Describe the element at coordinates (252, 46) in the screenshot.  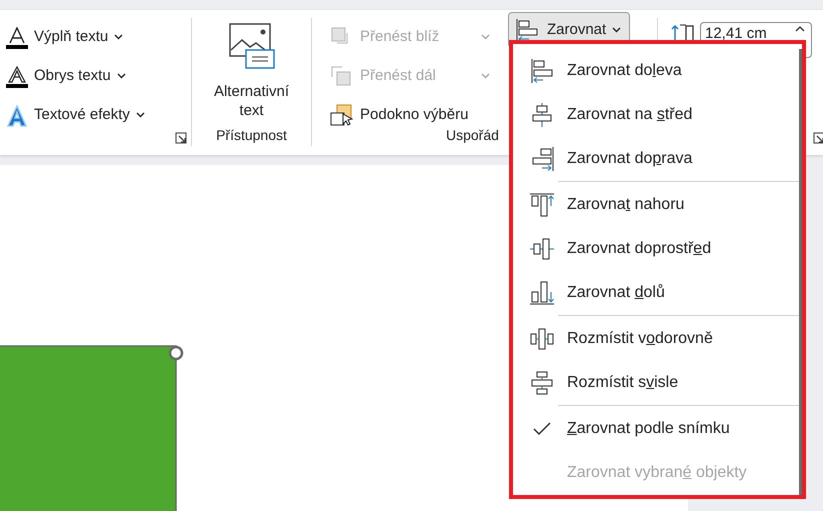
I see `picture-alt-text-icon` at that location.